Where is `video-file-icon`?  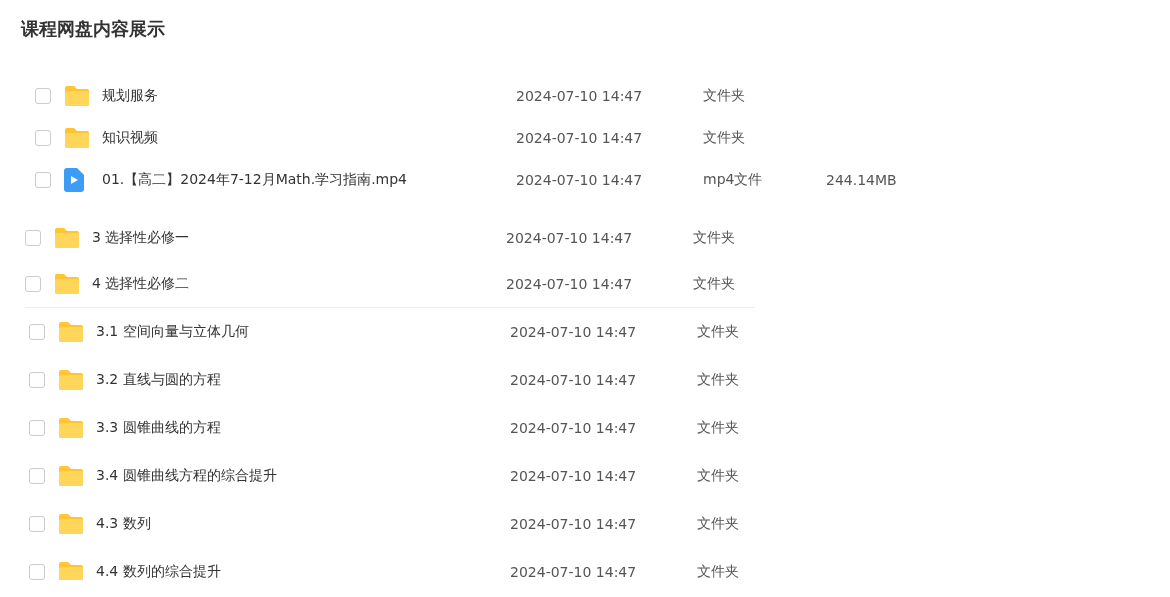 video-file-icon is located at coordinates (74, 180).